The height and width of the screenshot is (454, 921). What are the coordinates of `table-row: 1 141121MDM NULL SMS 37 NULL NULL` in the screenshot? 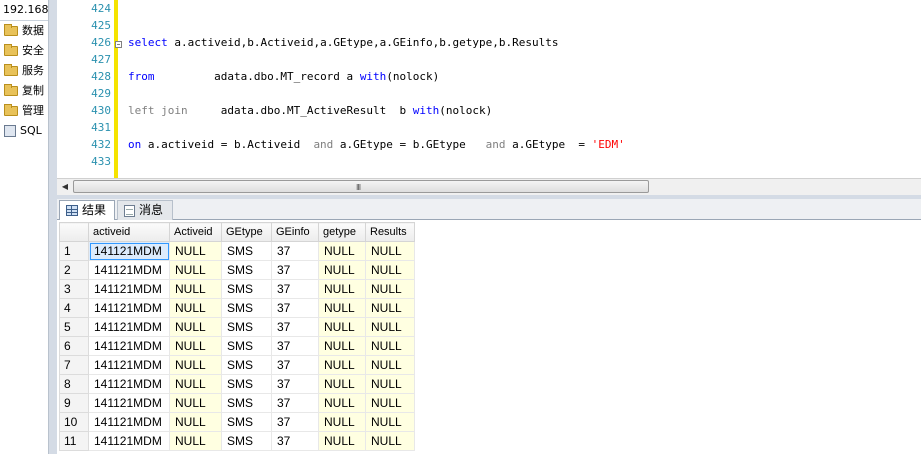 It's located at (237, 251).